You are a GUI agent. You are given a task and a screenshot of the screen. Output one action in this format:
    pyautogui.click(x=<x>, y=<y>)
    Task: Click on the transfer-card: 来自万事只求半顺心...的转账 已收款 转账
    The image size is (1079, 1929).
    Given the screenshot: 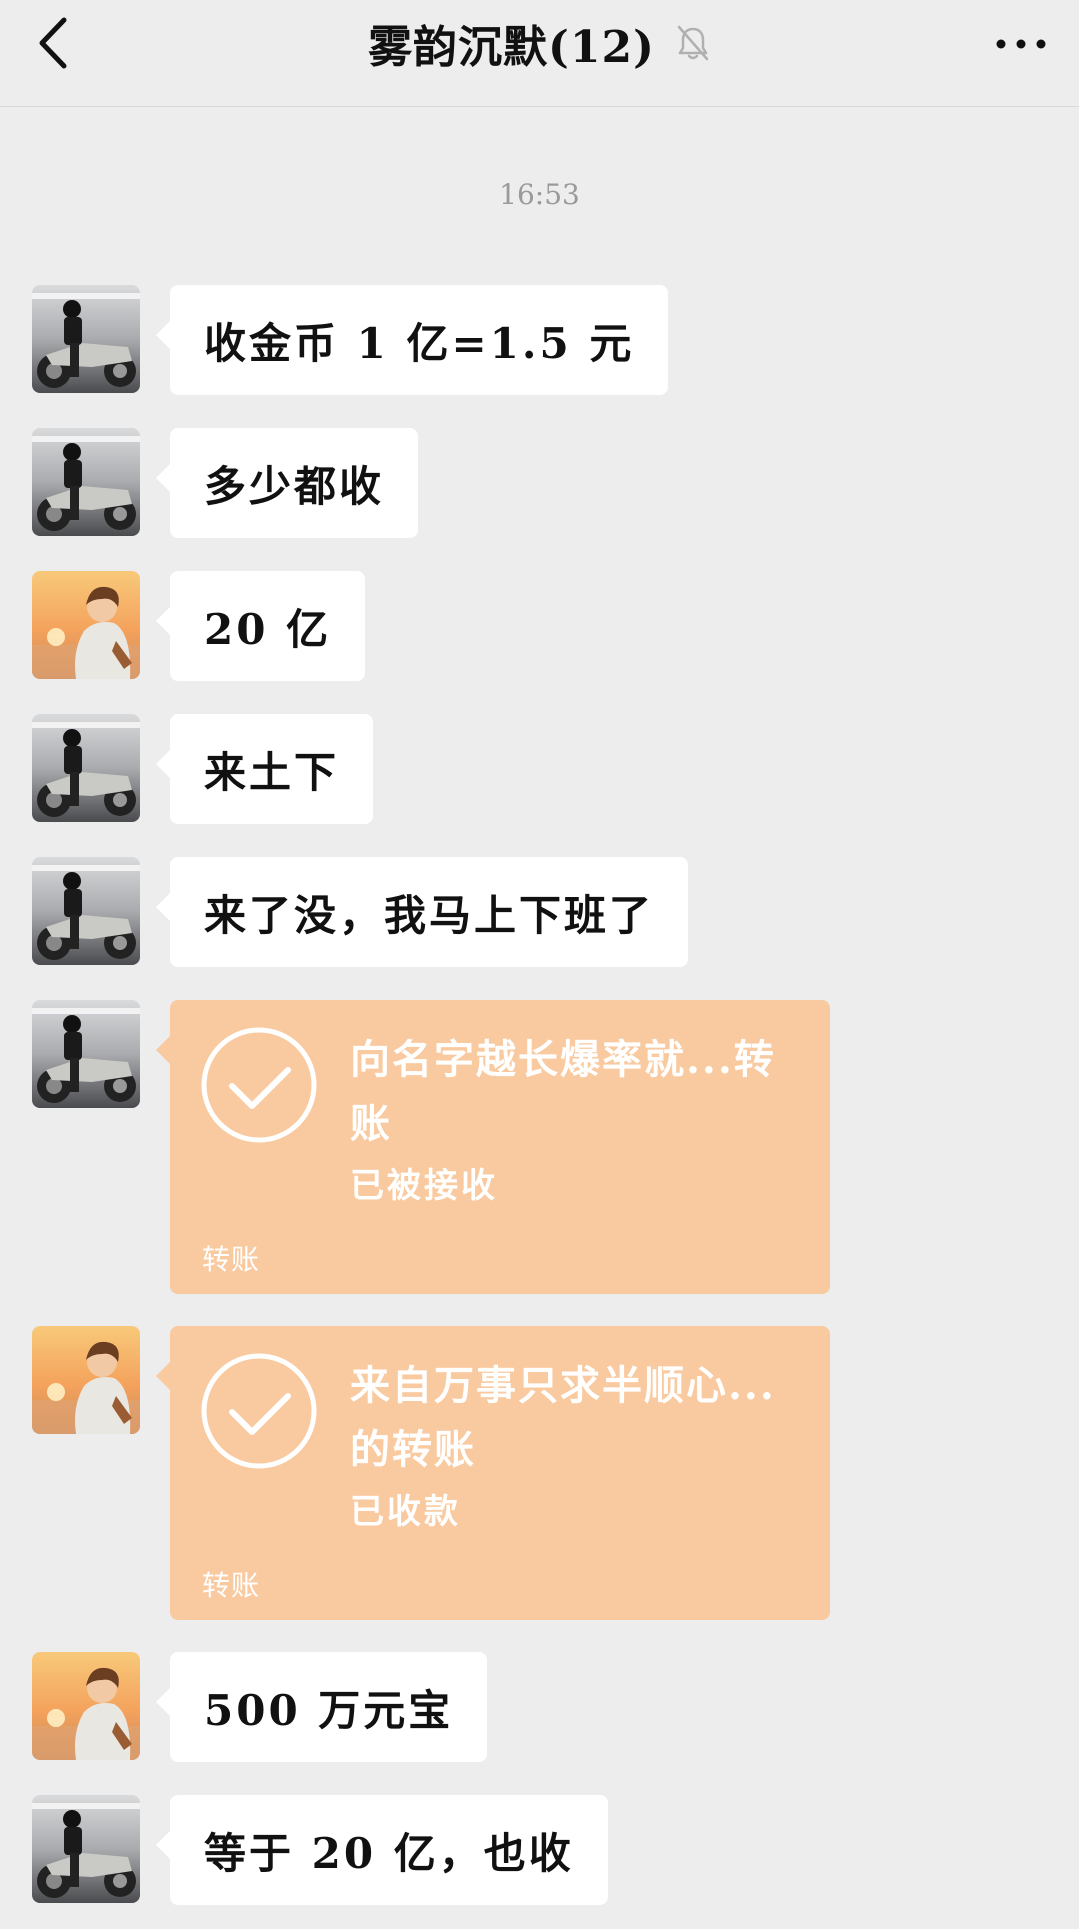 What is the action you would take?
    pyautogui.click(x=493, y=1473)
    